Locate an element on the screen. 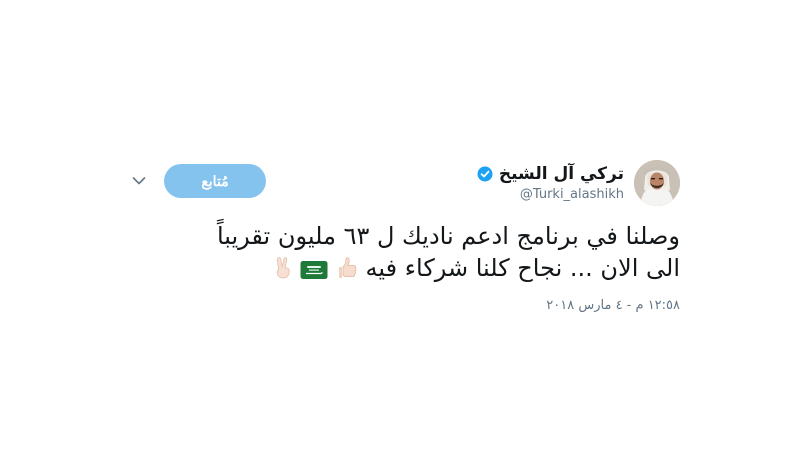 This screenshot has width=800, height=449. author-name-row: تركي آل الشيخ is located at coordinates (550, 174).